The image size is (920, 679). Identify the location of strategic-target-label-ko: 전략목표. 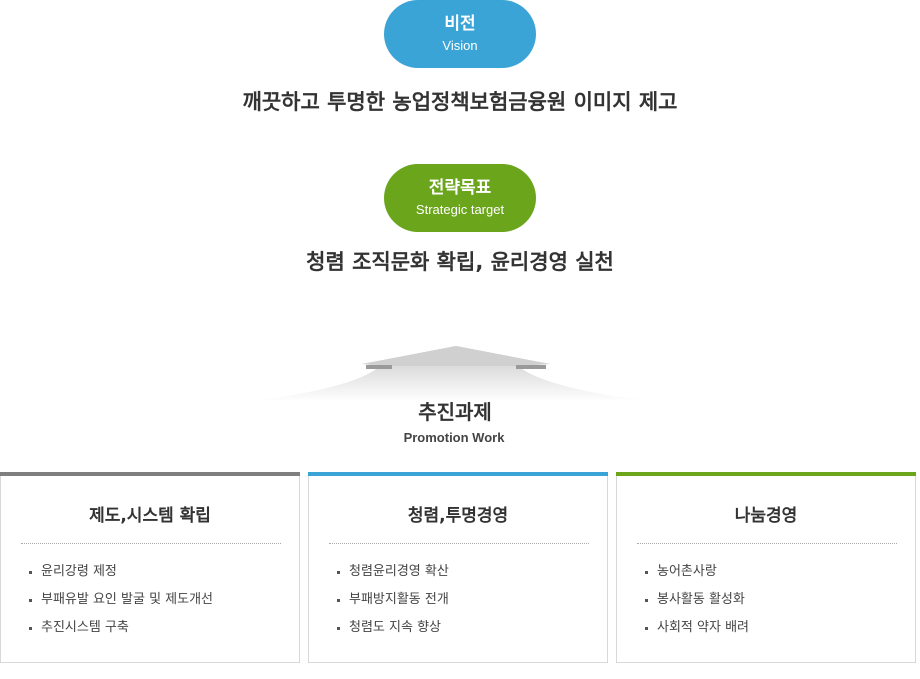
(460, 188).